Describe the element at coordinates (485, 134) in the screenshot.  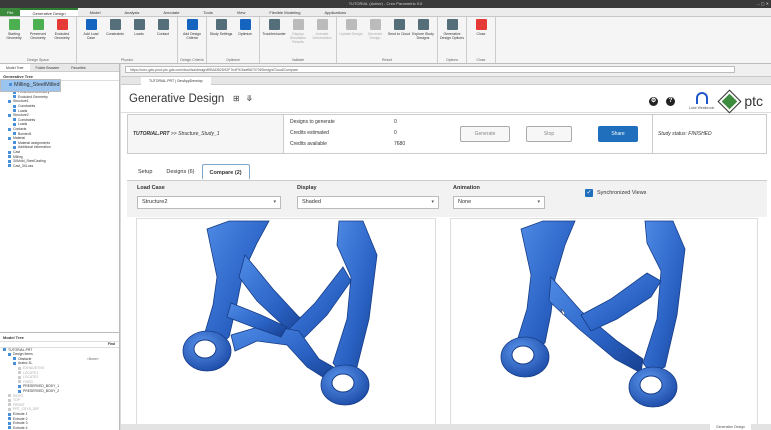
I see `generate-button: Generate` at that location.